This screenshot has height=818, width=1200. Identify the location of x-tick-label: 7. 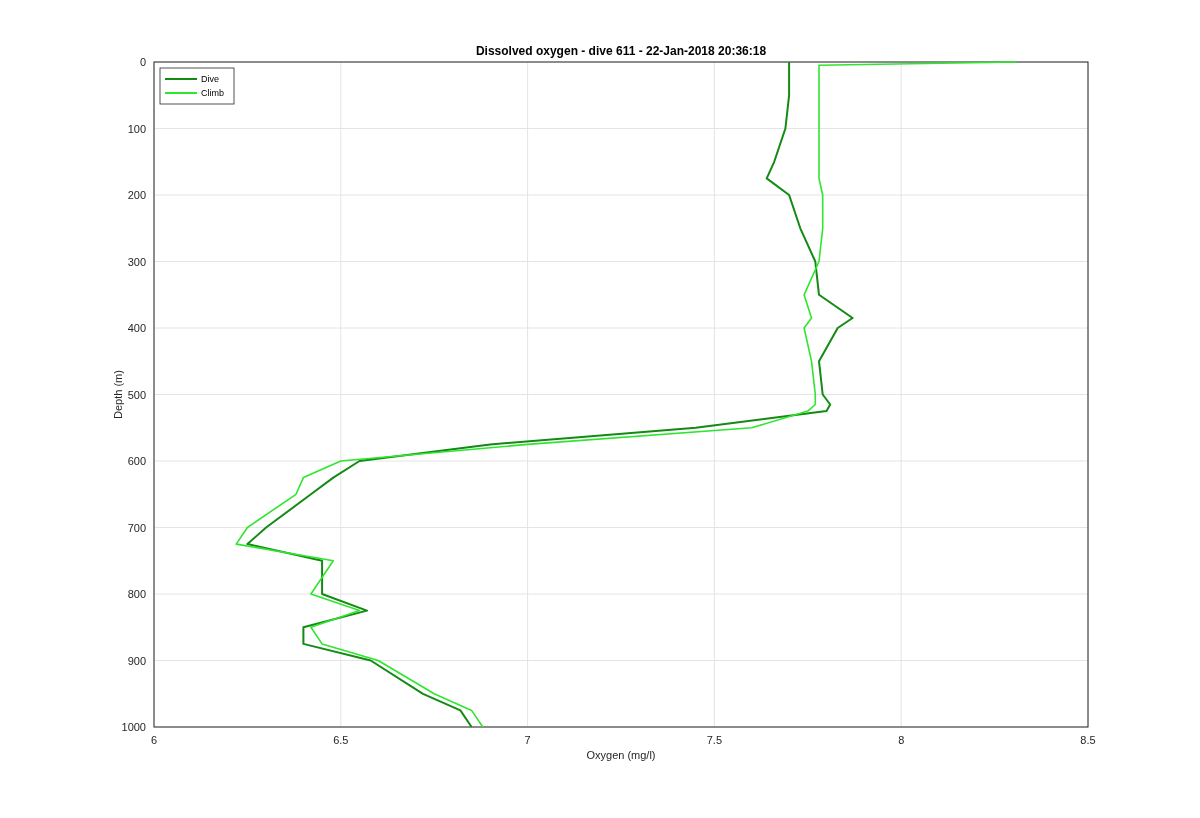
(527, 740).